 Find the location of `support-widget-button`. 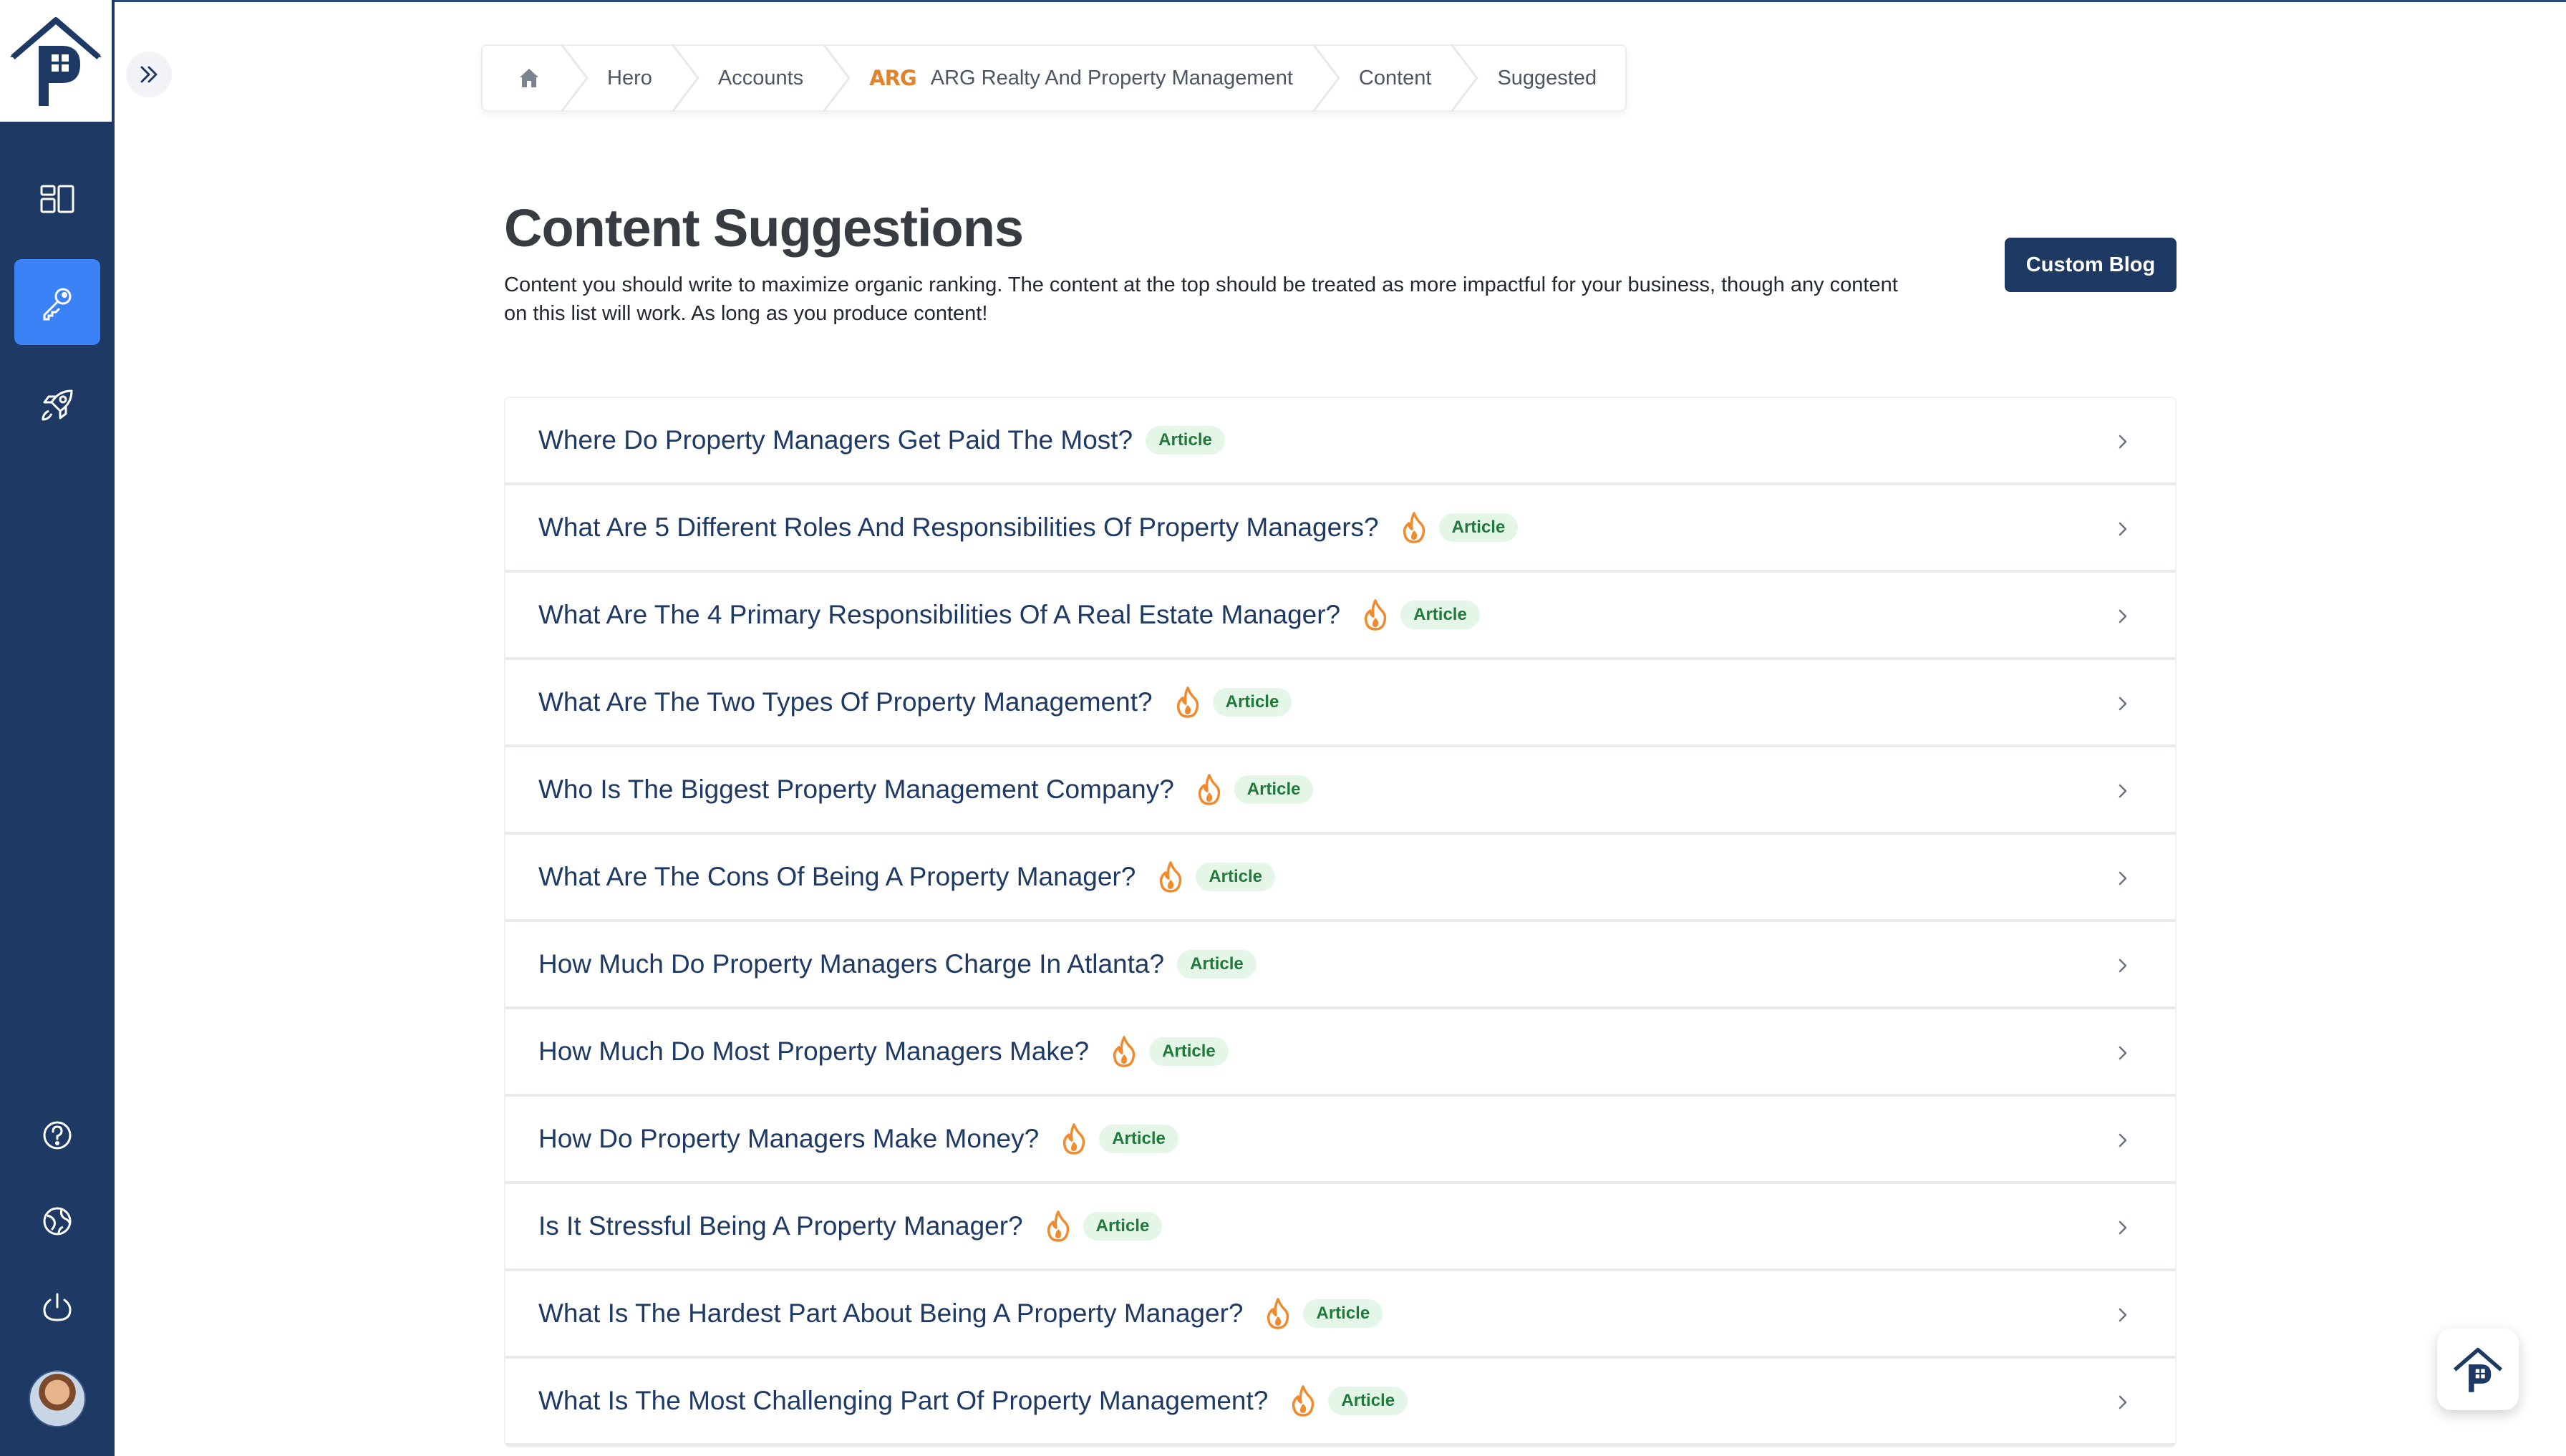

support-widget-button is located at coordinates (2478, 1369).